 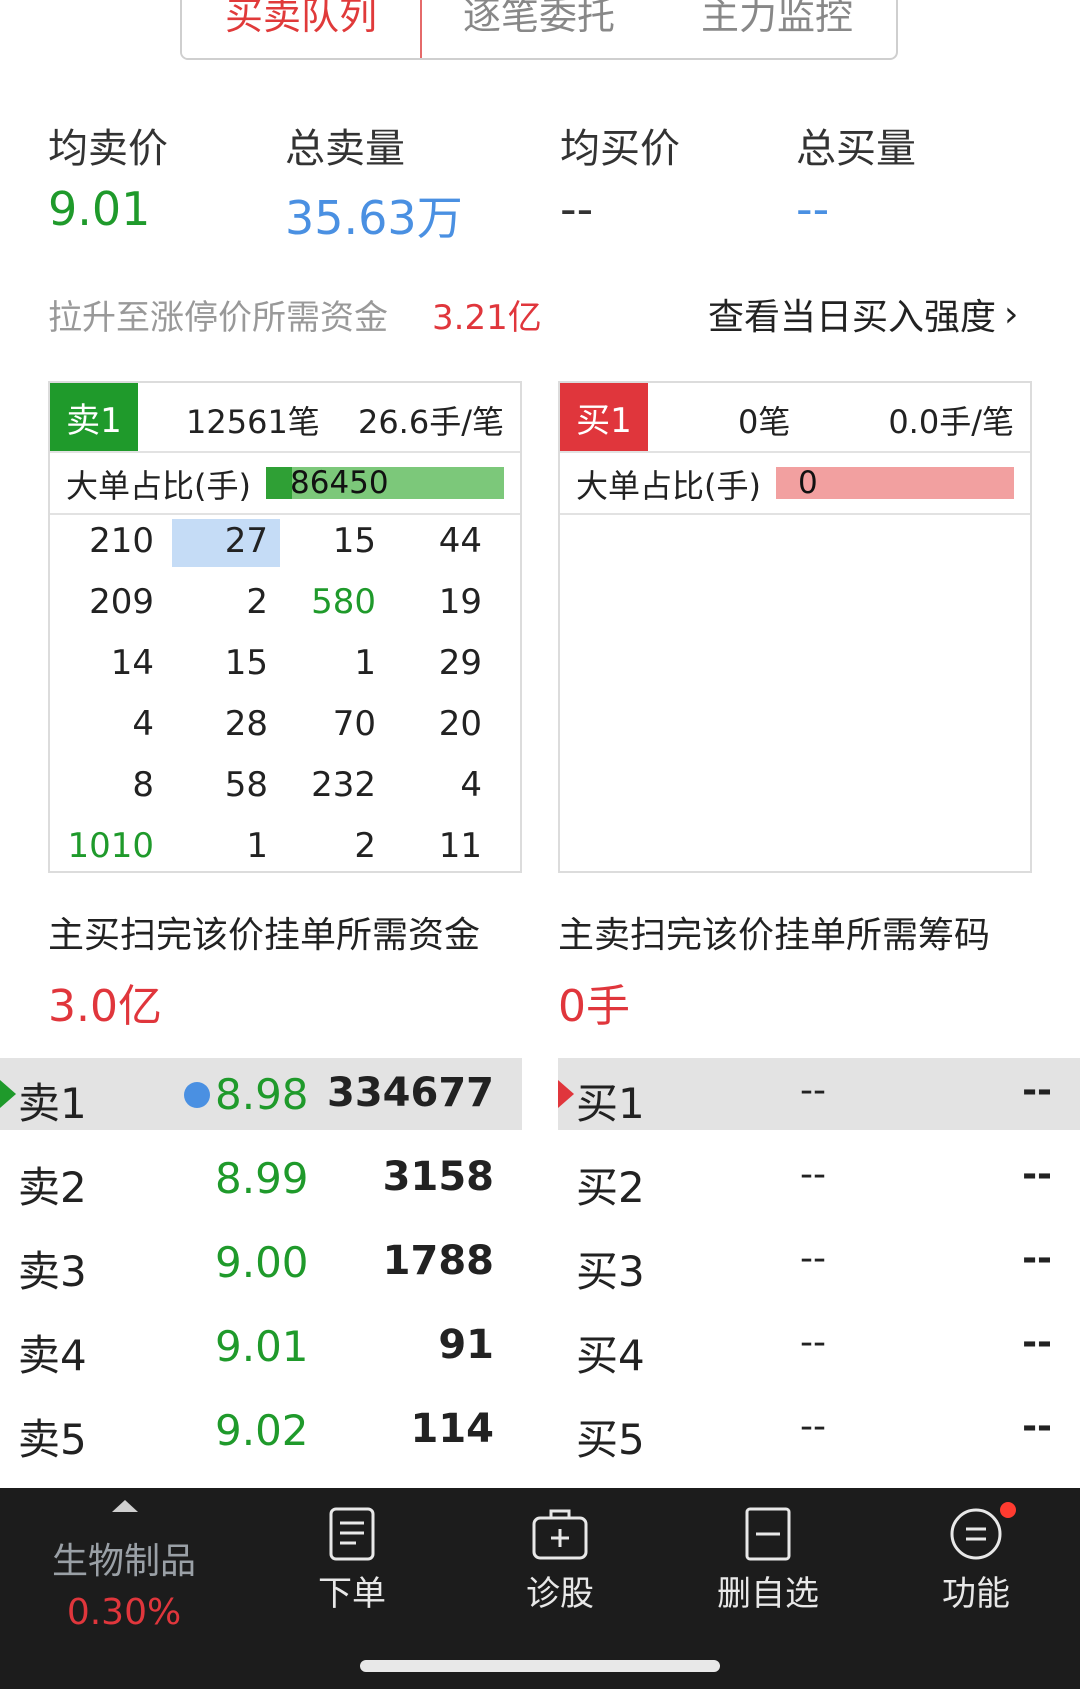 I want to click on buy-strength-label: 查看当日买入强度, so click(x=852, y=317).